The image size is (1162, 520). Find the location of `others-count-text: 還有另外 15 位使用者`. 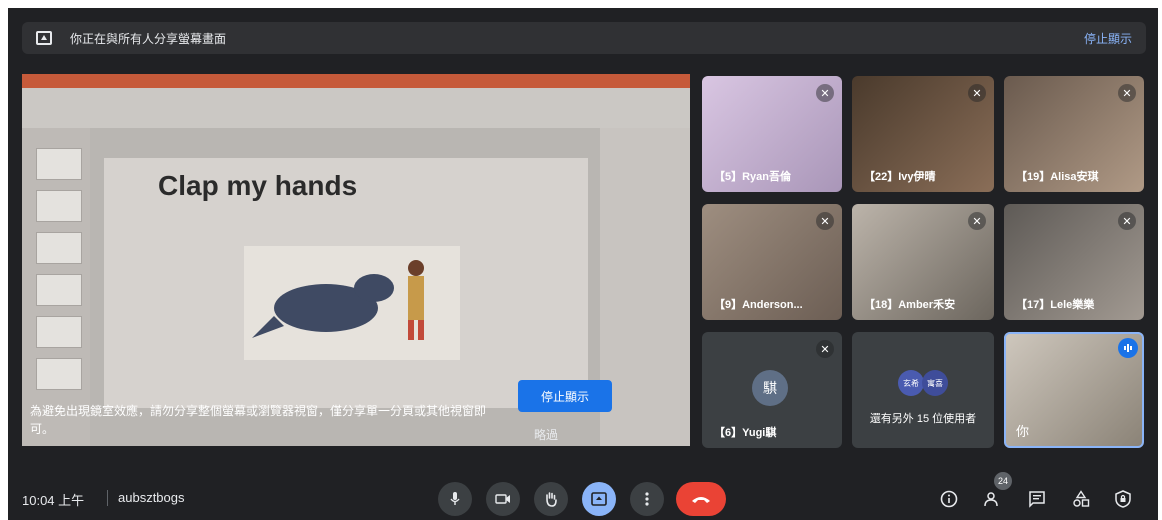

others-count-text: 還有另外 15 位使用者 is located at coordinates (923, 419).